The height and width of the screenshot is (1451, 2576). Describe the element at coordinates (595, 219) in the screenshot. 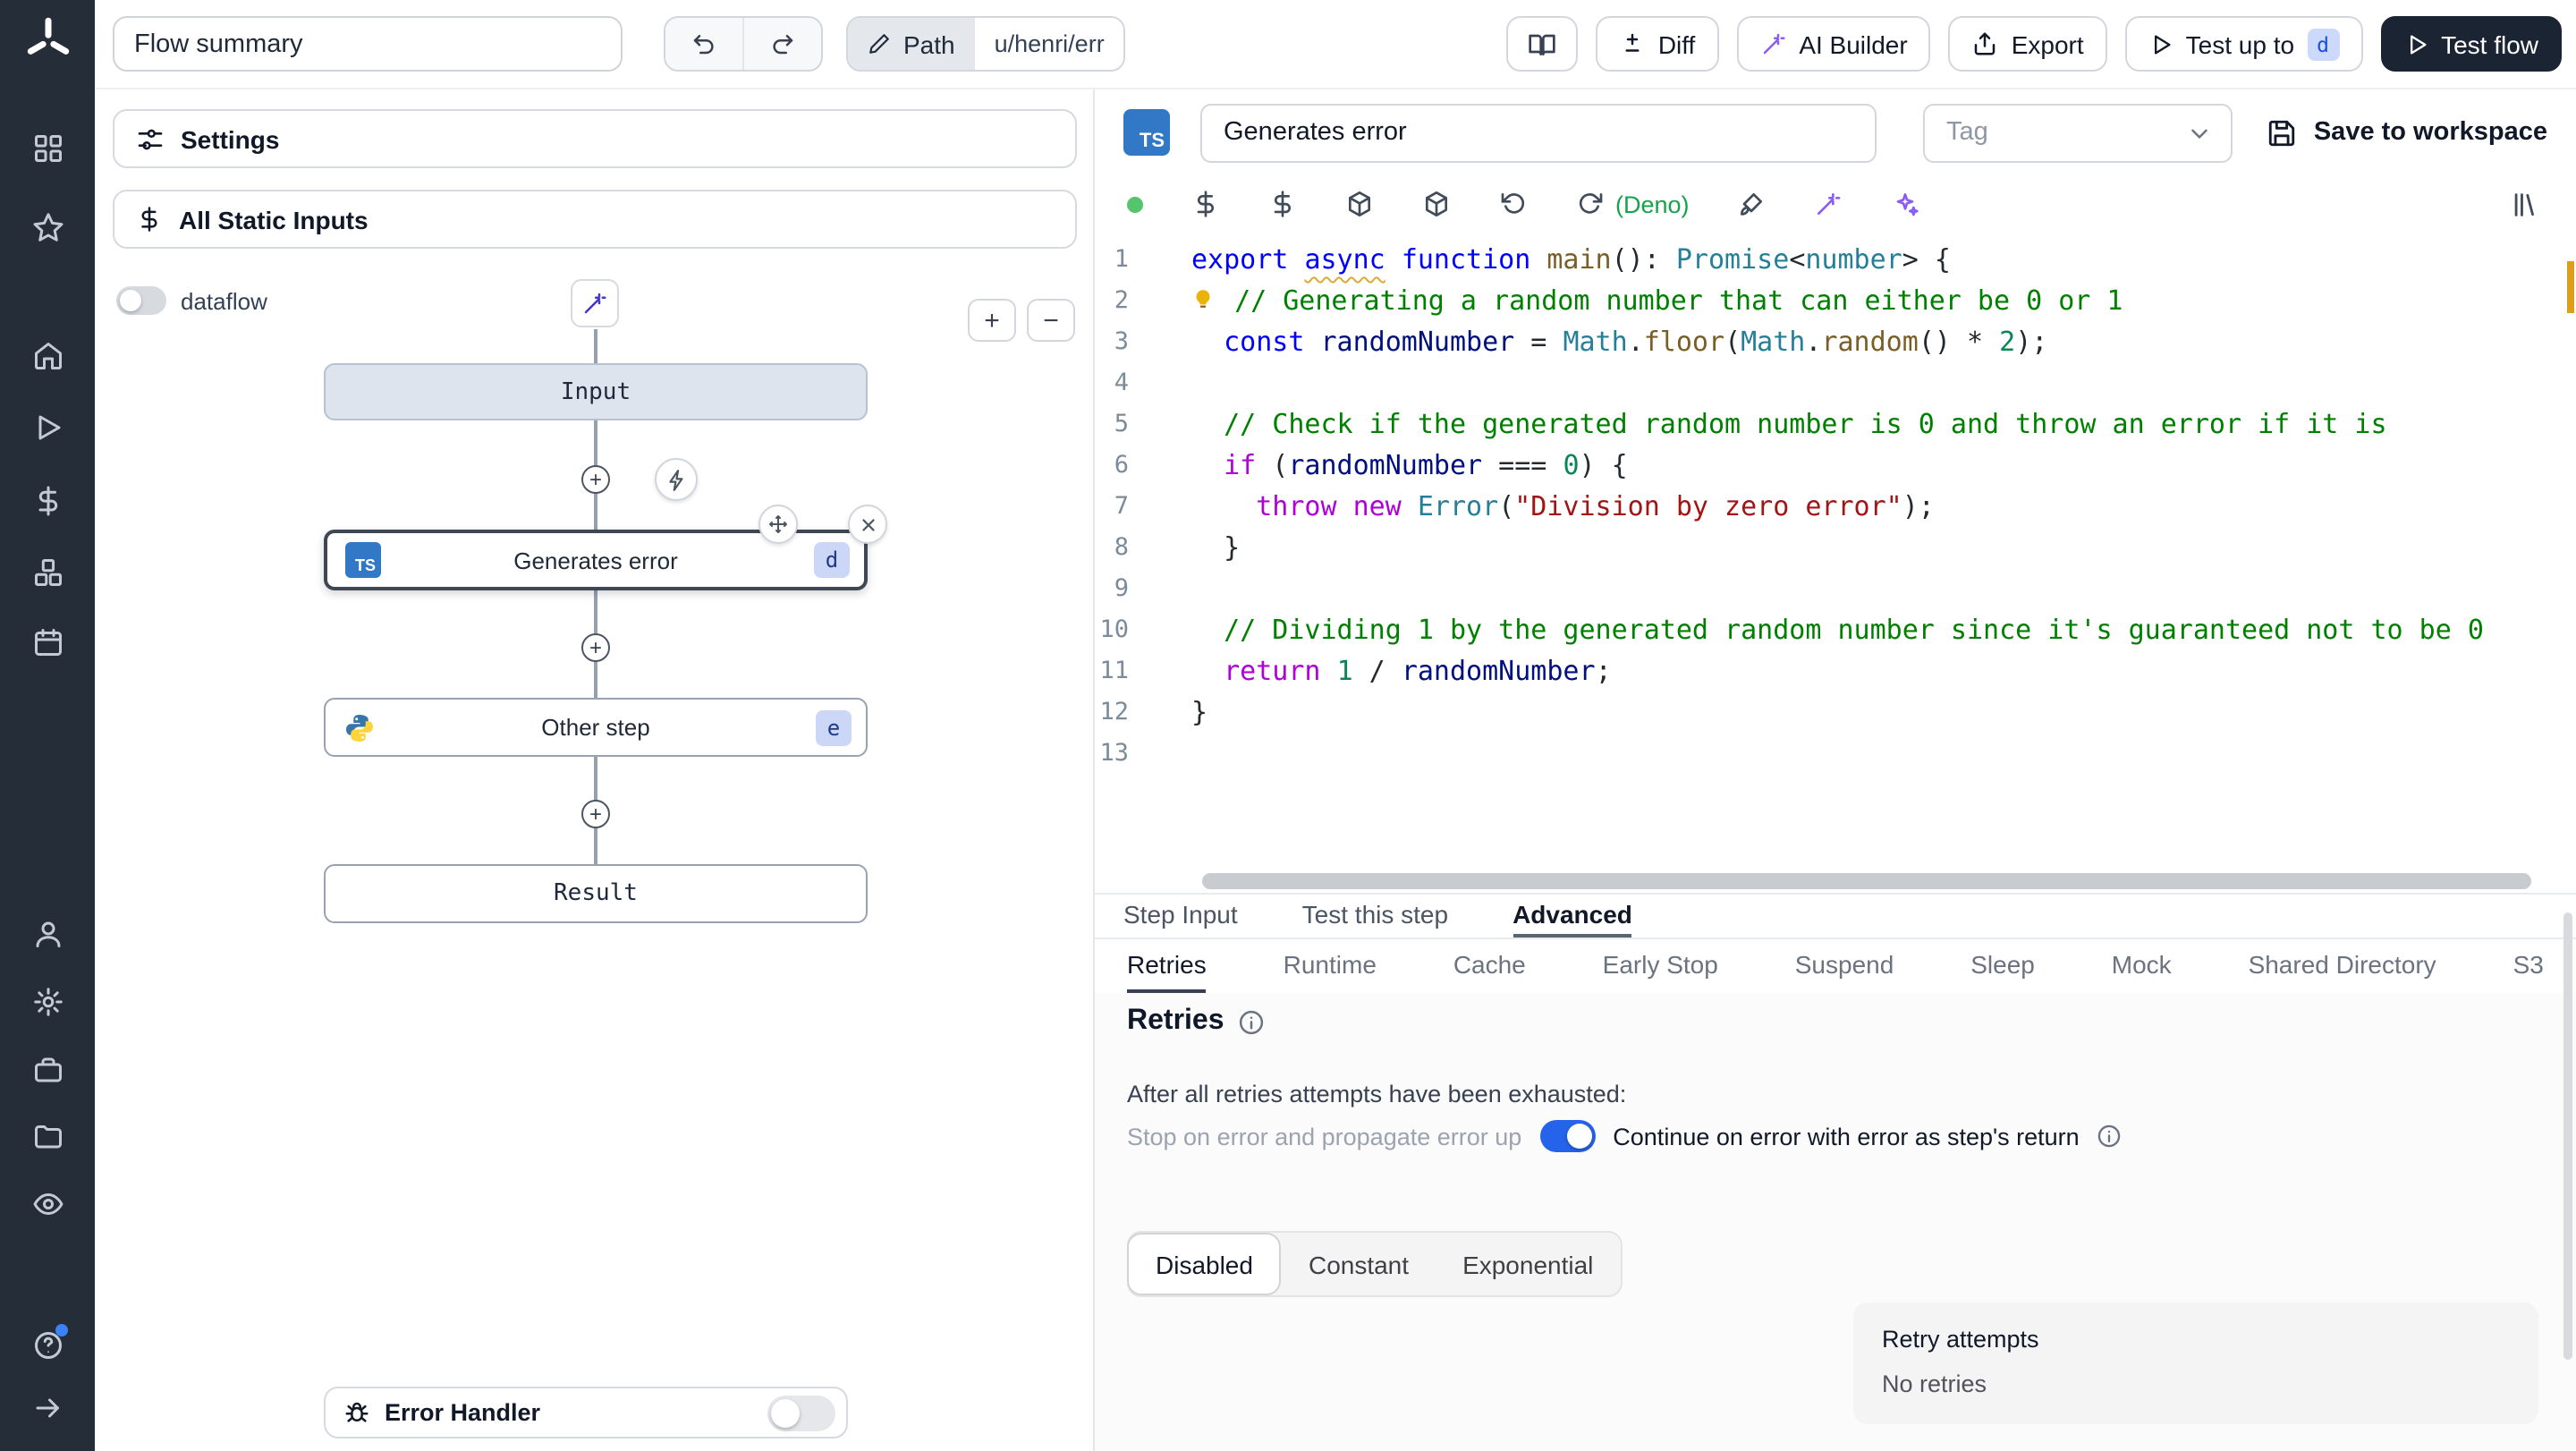

I see `static-inputs-button: All Static Inputs` at that location.